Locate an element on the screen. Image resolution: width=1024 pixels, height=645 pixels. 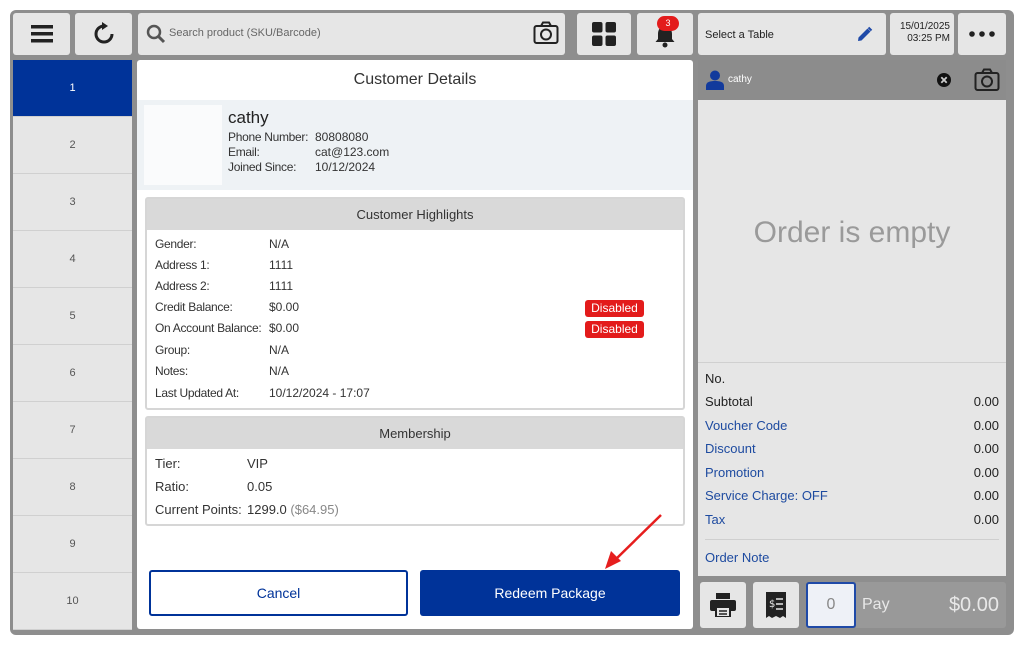
user-icon is located at coordinates (715, 80).